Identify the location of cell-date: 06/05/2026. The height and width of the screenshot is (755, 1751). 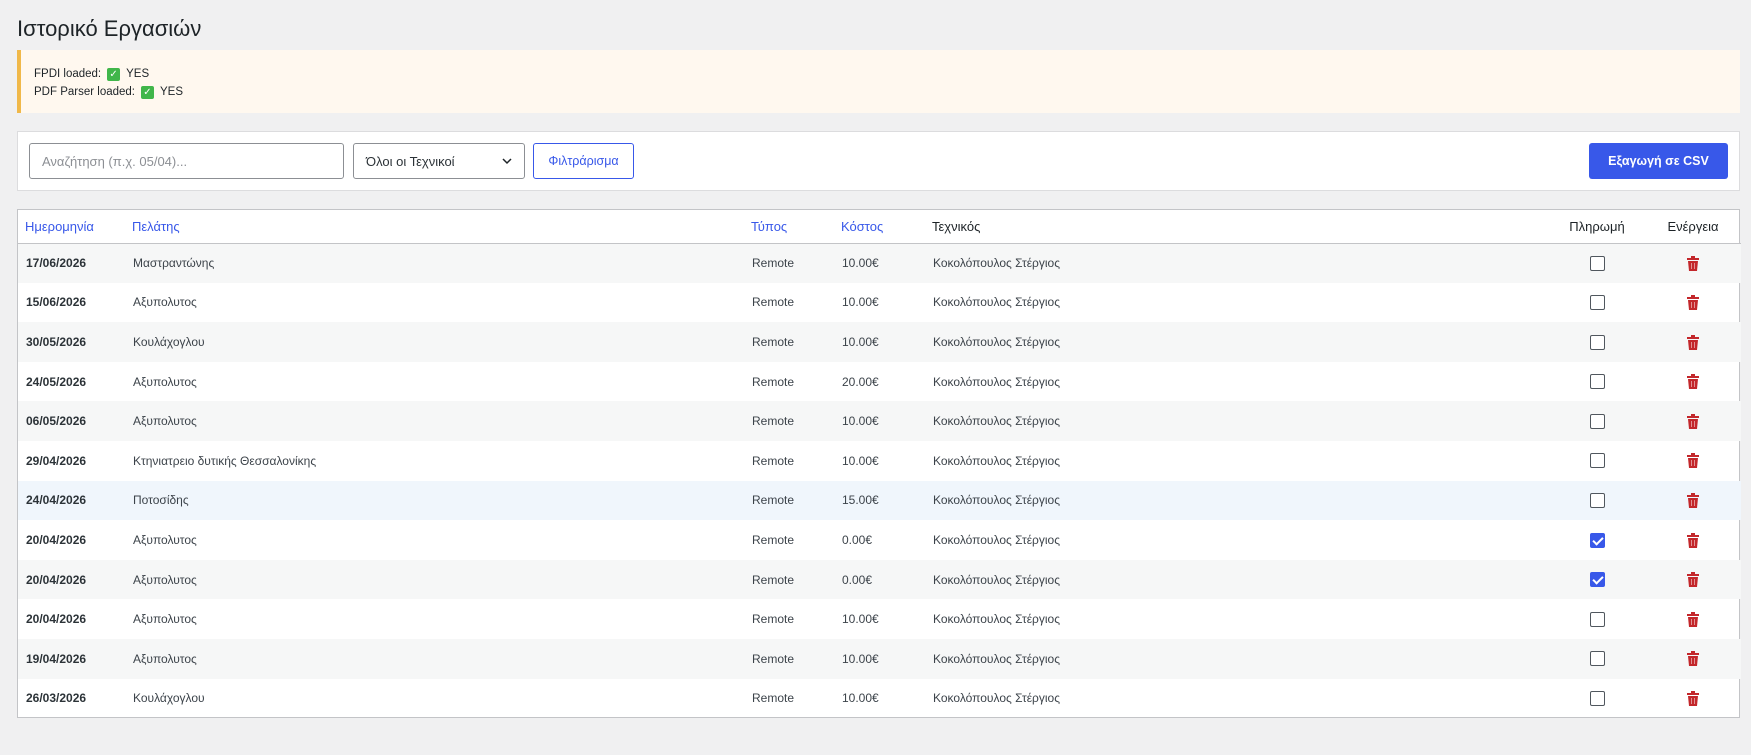
(71, 421).